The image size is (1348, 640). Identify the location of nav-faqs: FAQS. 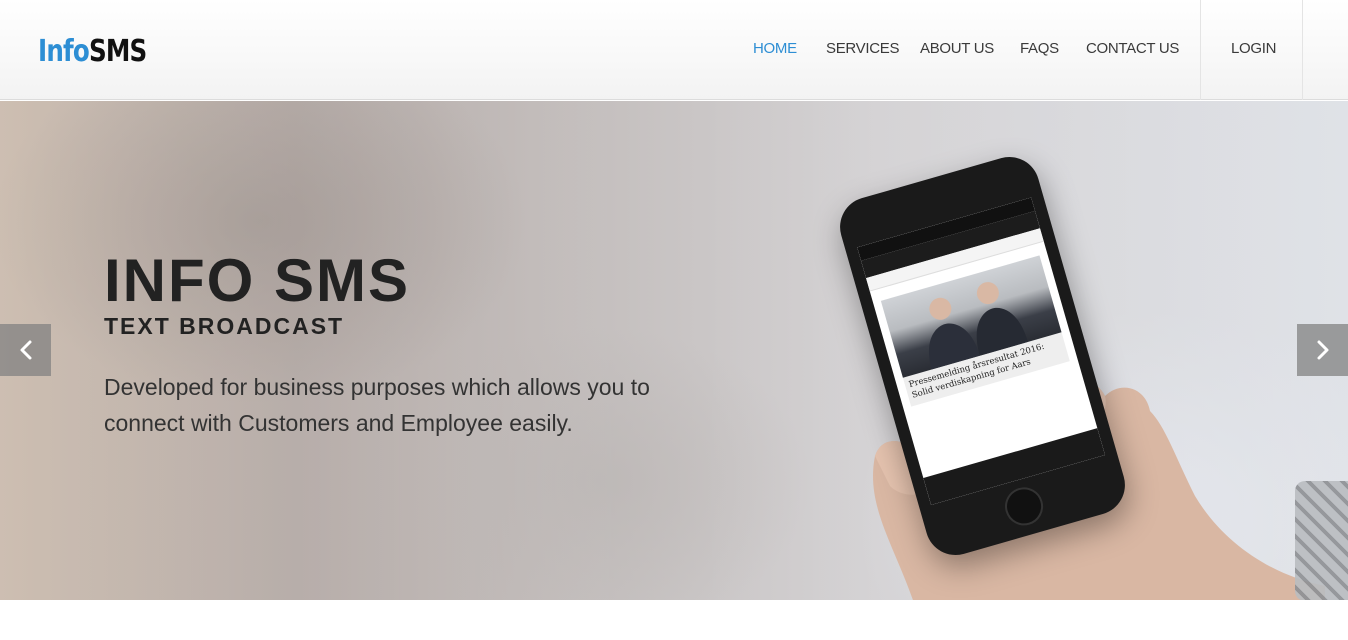
(1039, 48).